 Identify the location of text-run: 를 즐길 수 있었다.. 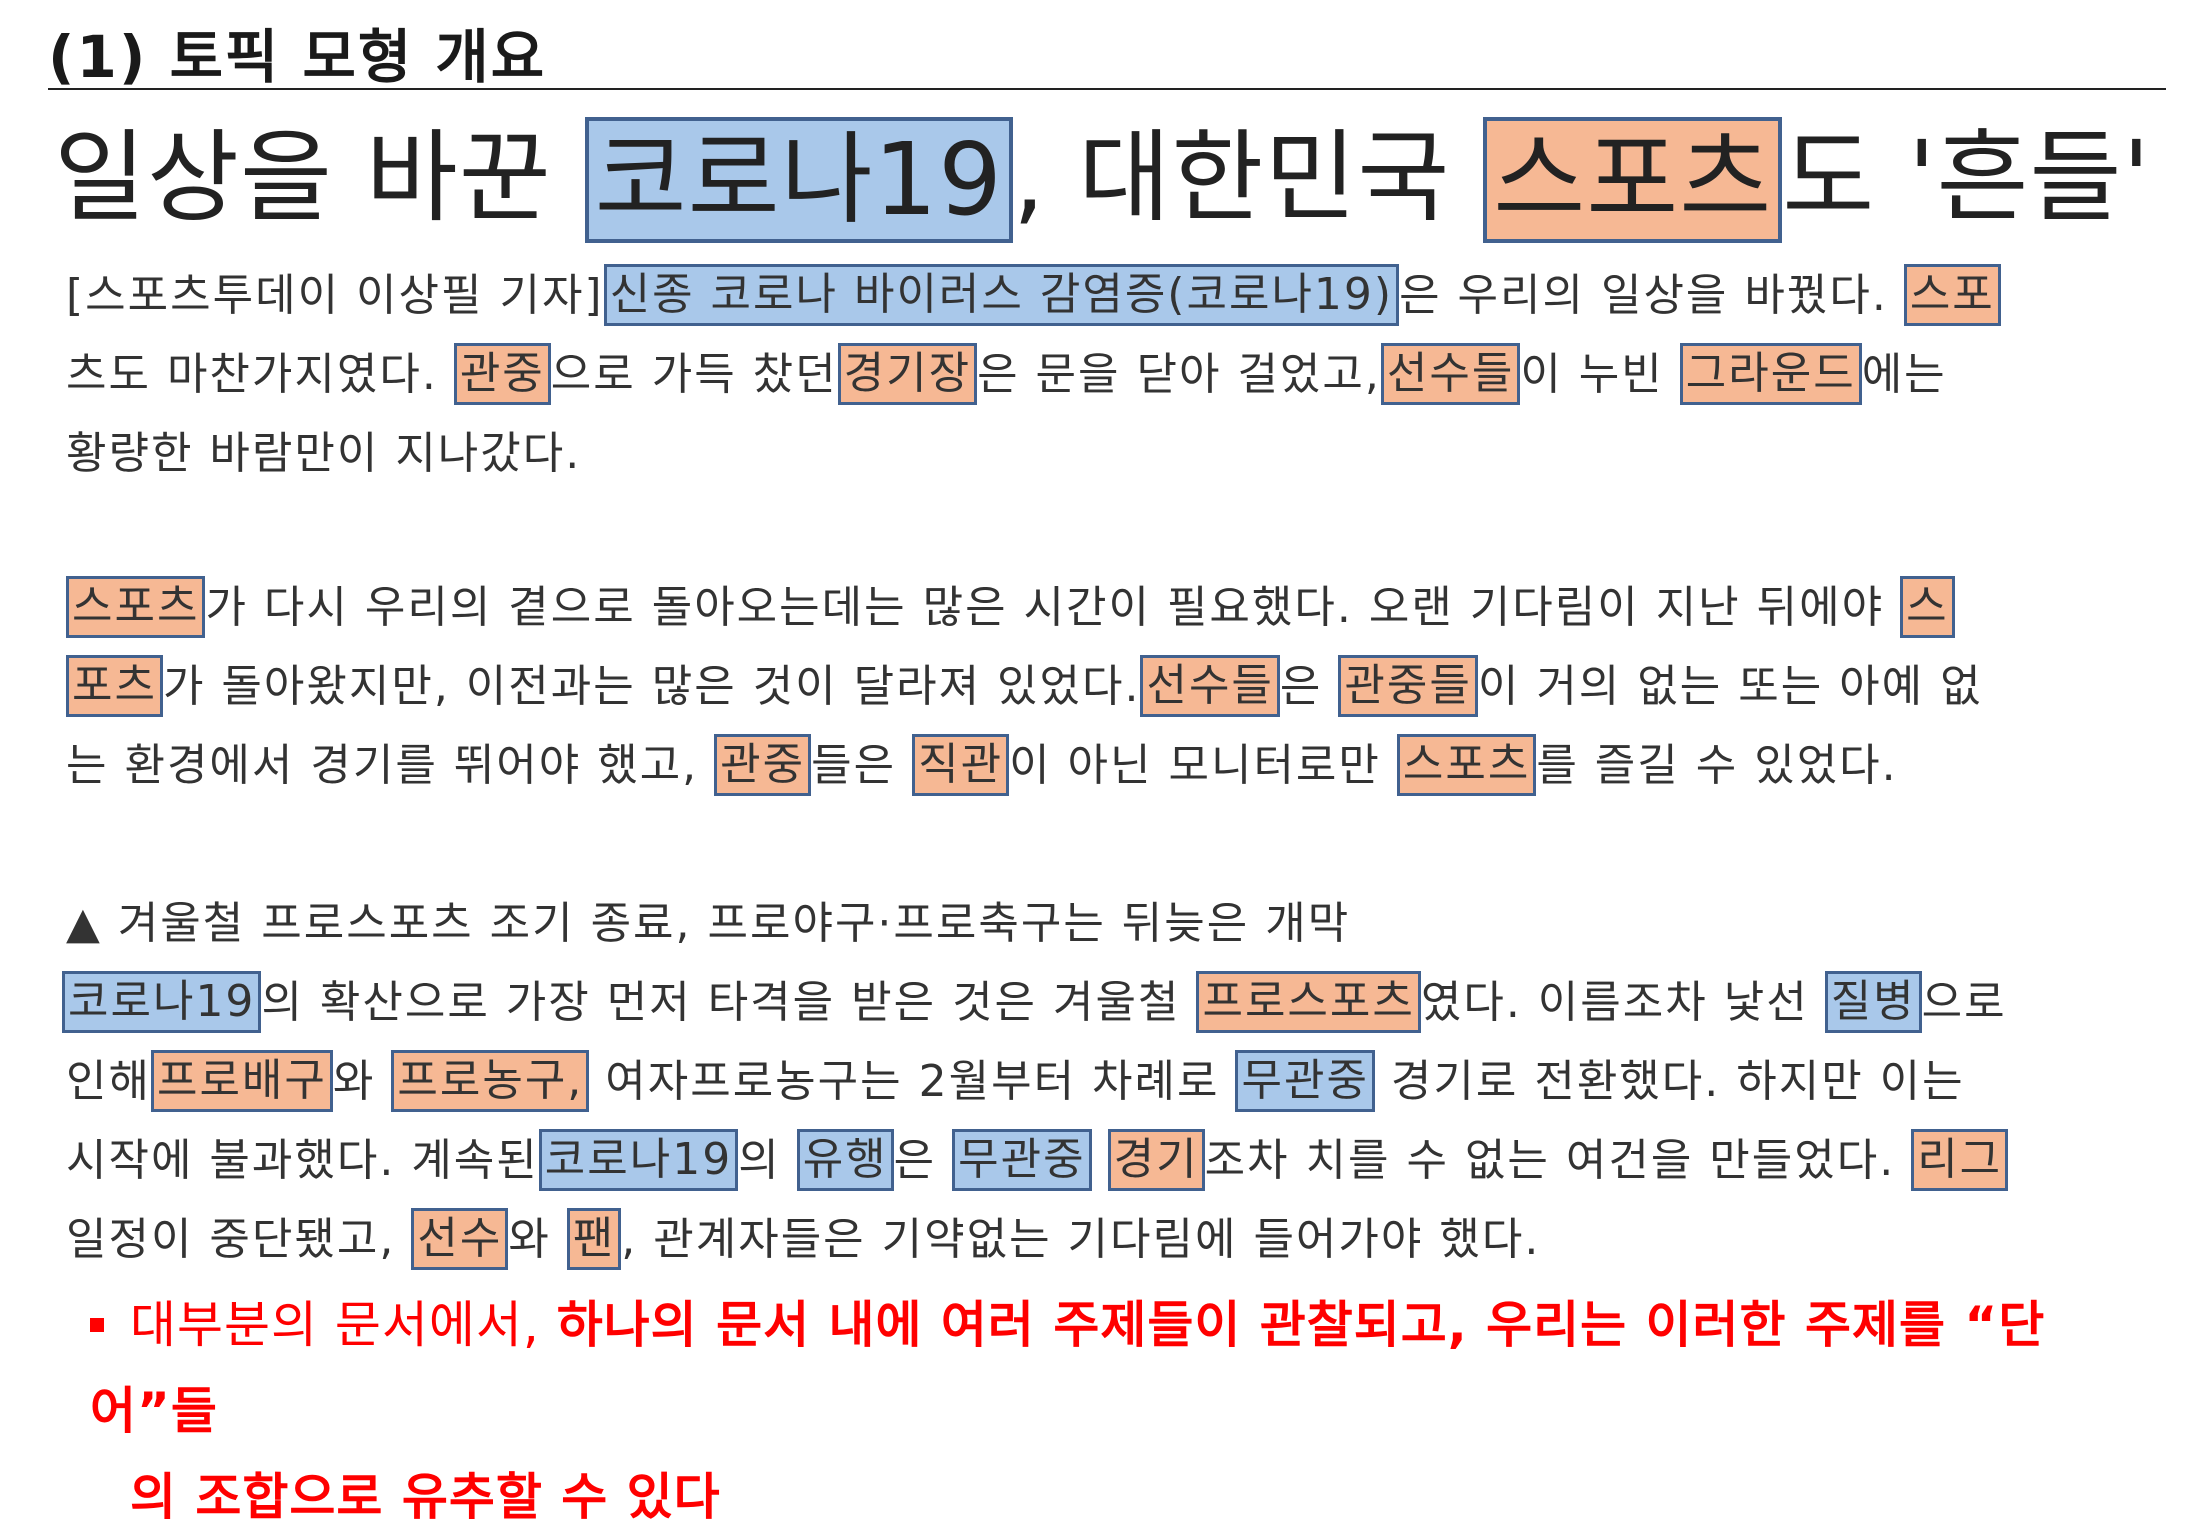
(1717, 765).